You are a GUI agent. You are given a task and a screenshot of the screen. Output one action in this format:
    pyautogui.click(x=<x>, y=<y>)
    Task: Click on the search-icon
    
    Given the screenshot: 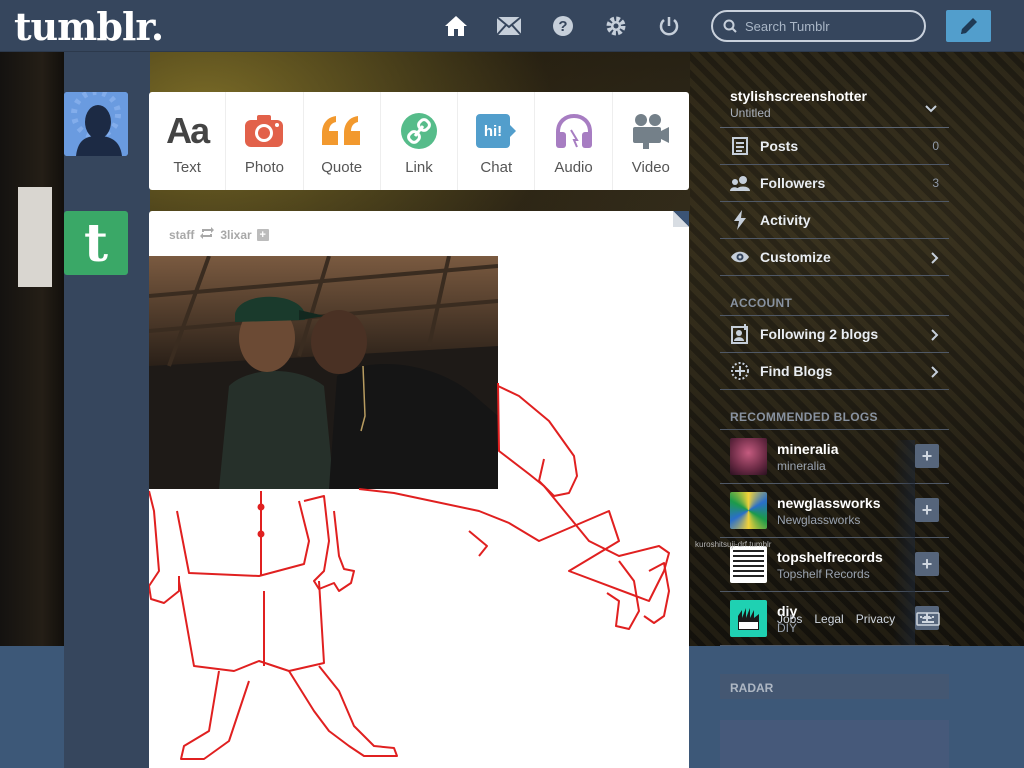 What is the action you would take?
    pyautogui.click(x=730, y=26)
    